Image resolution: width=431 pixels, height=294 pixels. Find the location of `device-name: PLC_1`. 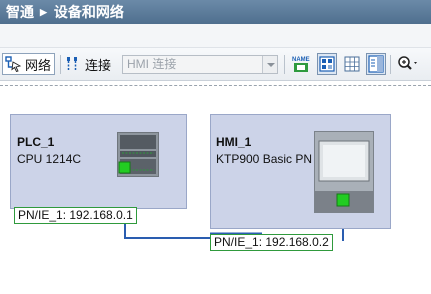

device-name: PLC_1 is located at coordinates (36, 142).